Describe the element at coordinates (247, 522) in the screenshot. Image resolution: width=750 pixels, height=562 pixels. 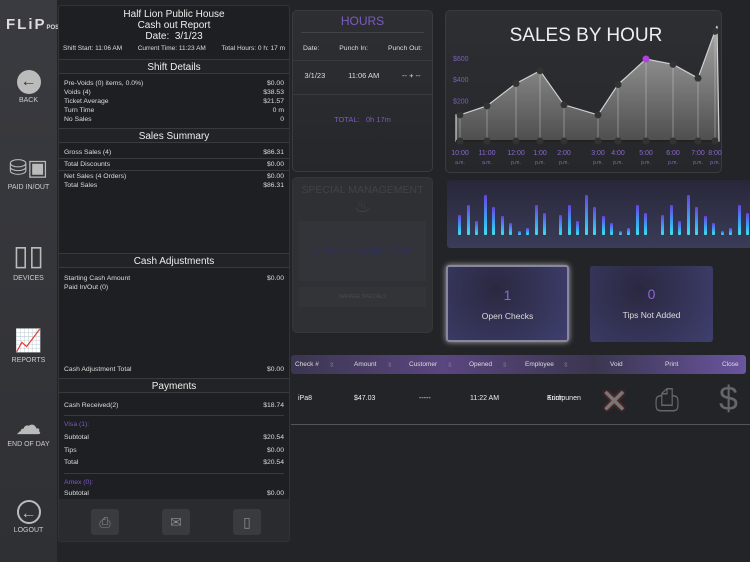
I see `text-report-button: ▯` at that location.